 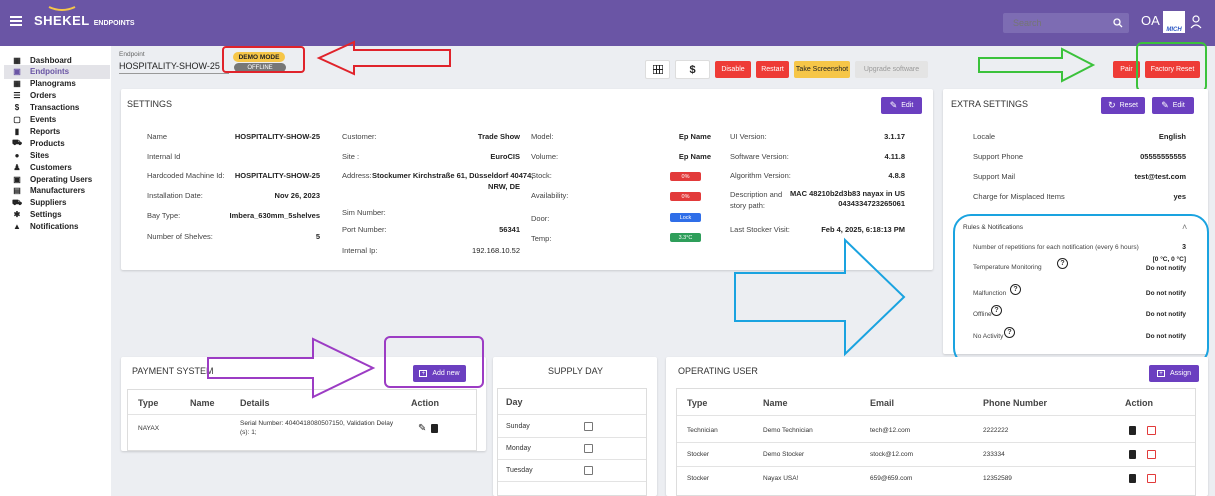 I want to click on sidebar-item-label: Sites, so click(x=40, y=155).